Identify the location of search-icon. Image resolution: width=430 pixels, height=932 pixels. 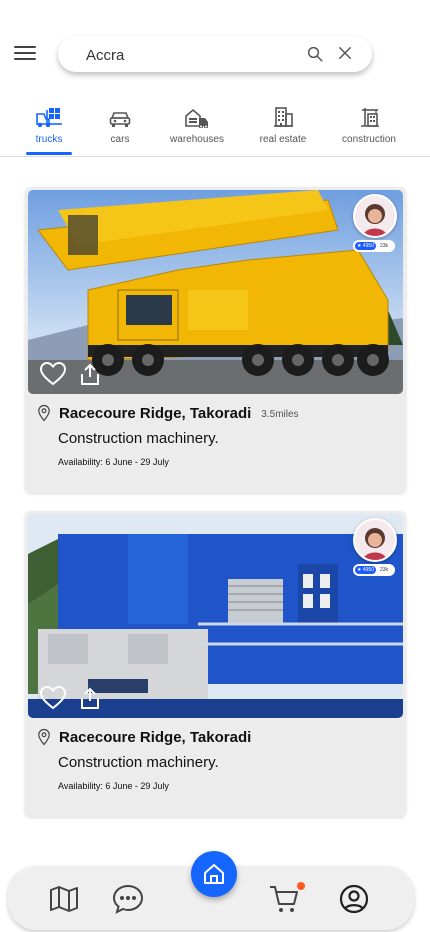
(315, 54).